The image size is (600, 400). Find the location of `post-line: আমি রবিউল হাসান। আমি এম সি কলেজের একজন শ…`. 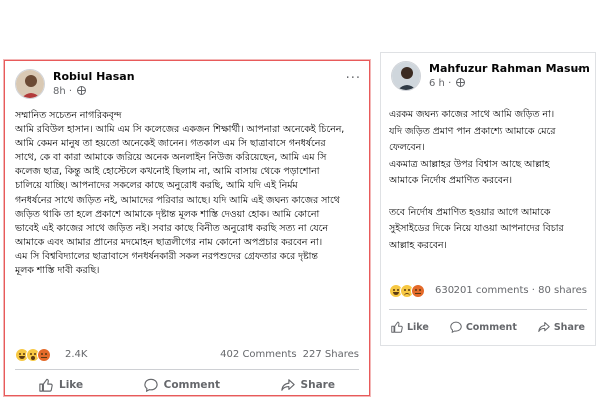

post-line: আমি রবিউল হাসান। আমি এম সি কলেজের একজন শ… is located at coordinates (180, 130).